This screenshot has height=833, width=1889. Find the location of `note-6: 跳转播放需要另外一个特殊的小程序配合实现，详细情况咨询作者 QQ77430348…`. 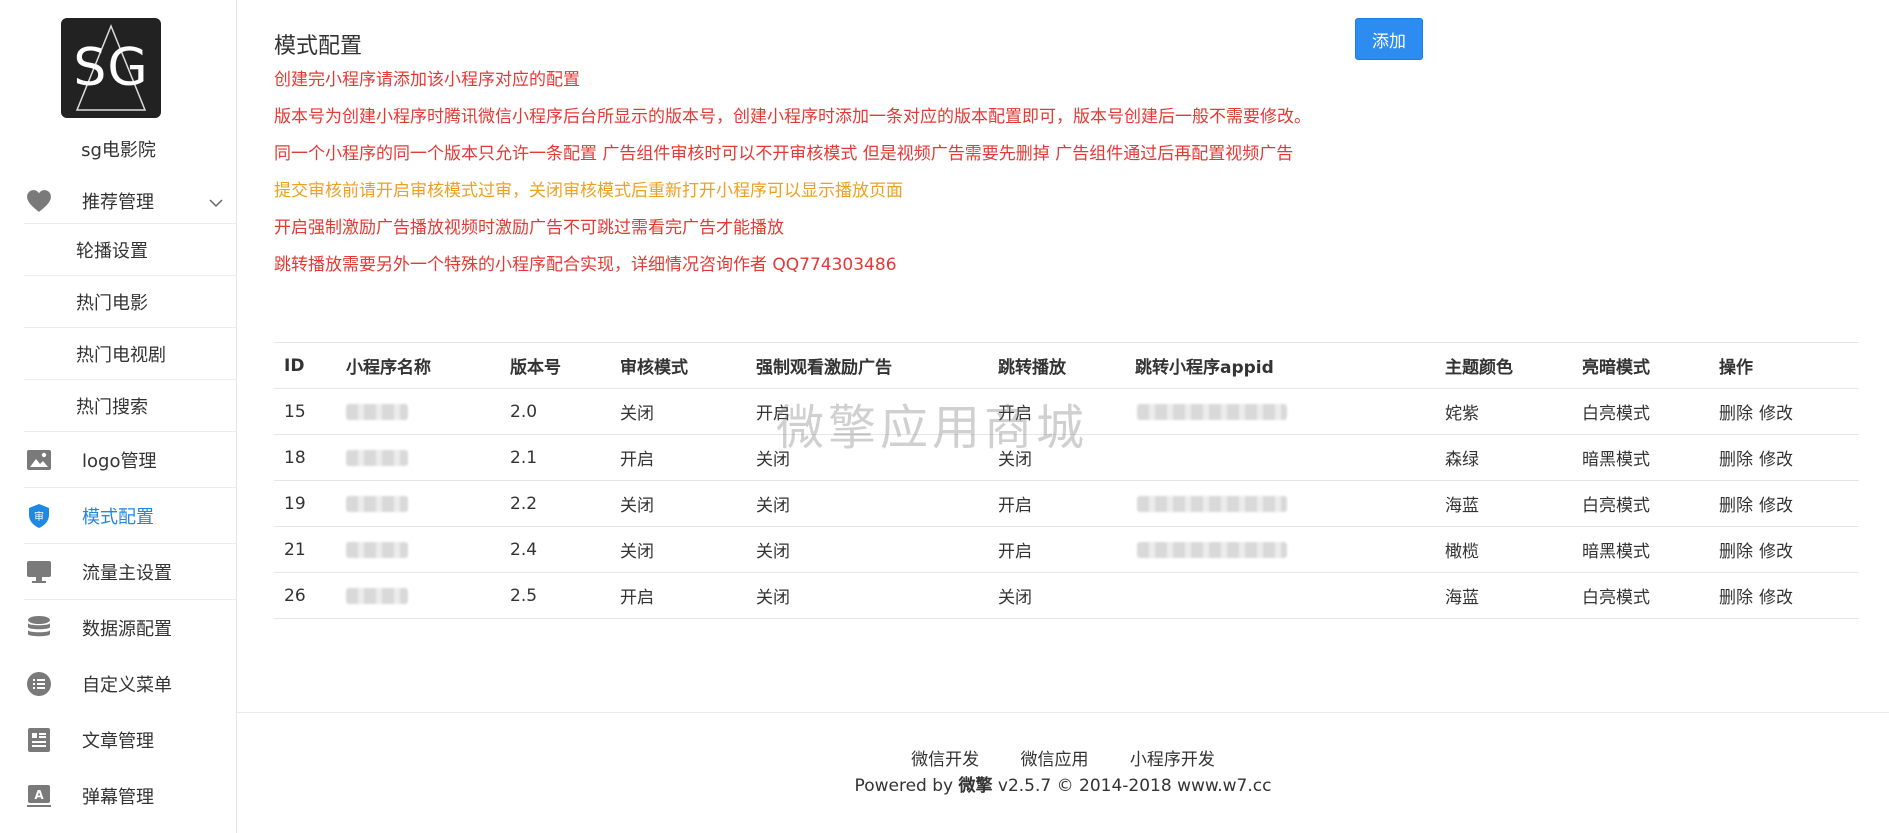

note-6: 跳转播放需要另外一个特殊的小程序配合实现，详细情况咨询作者 QQ77430348… is located at coordinates (585, 265).